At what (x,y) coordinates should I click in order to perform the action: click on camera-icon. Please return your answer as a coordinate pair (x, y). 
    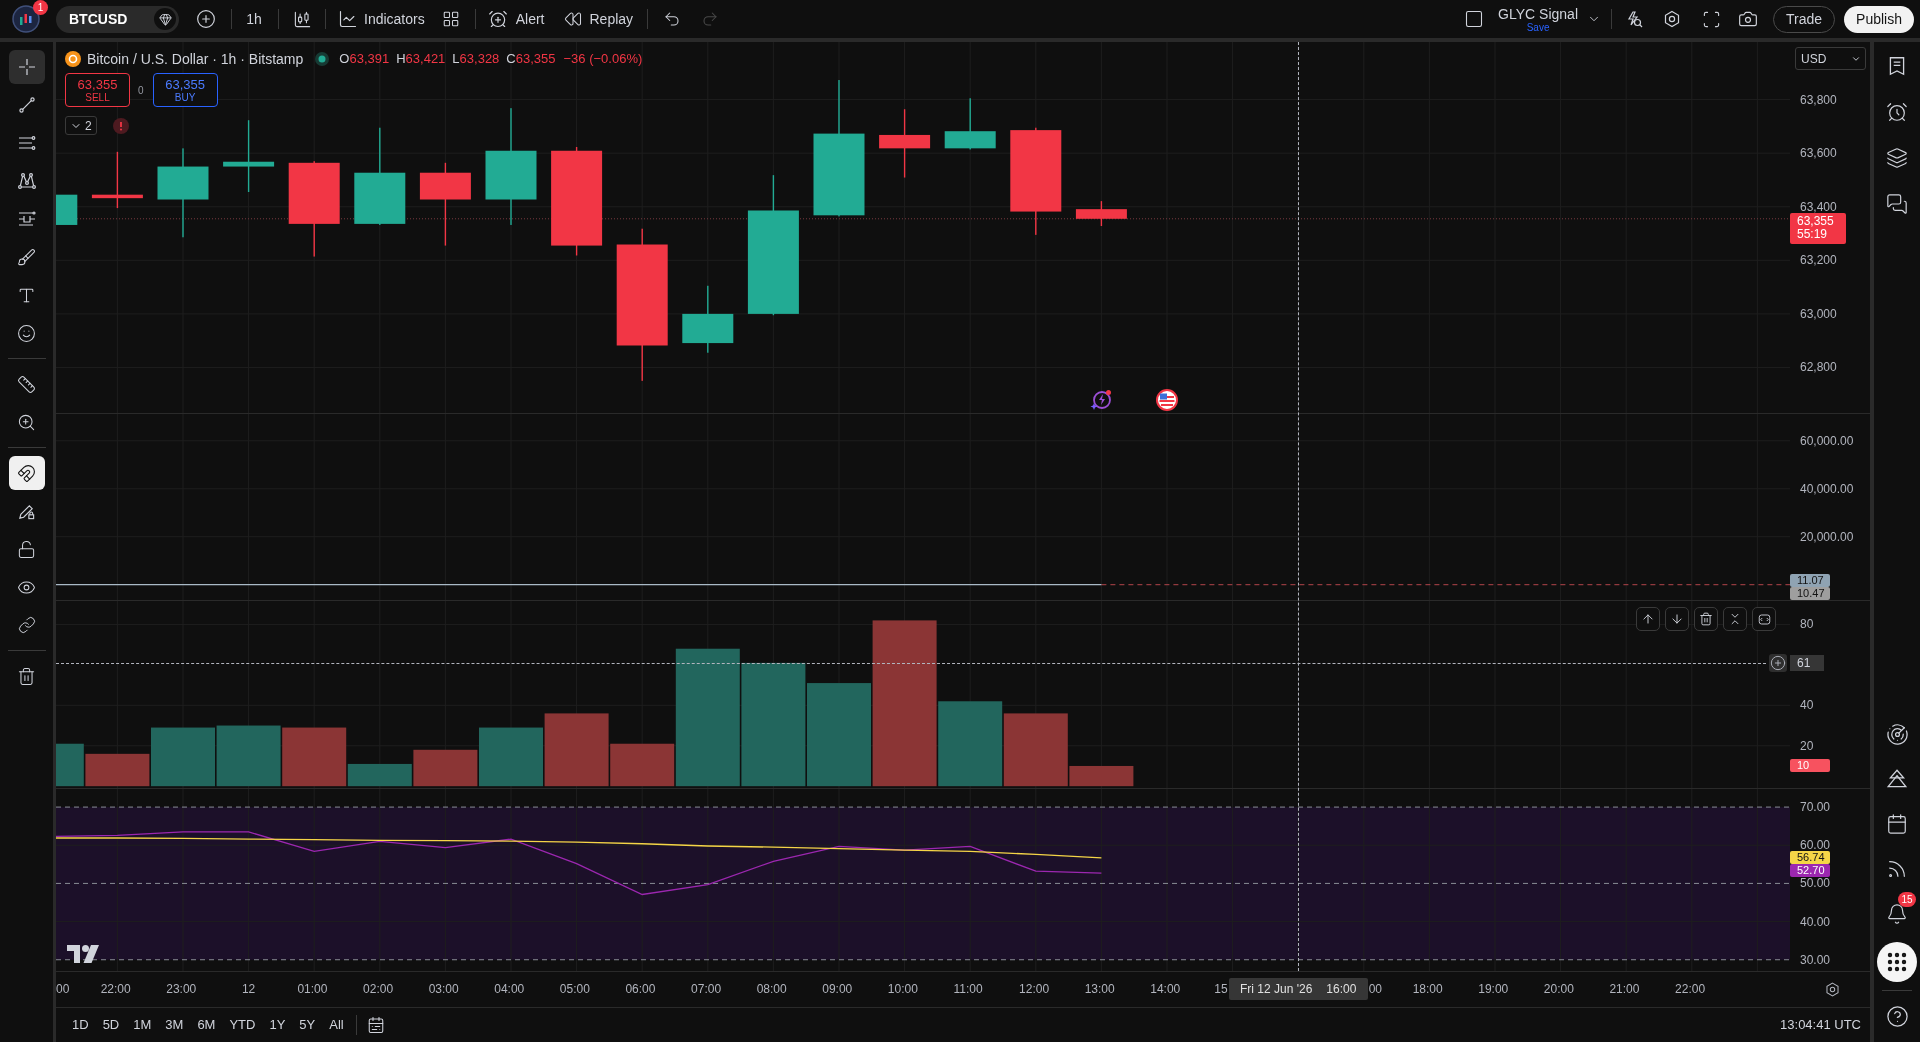
    Looking at the image, I should click on (1748, 19).